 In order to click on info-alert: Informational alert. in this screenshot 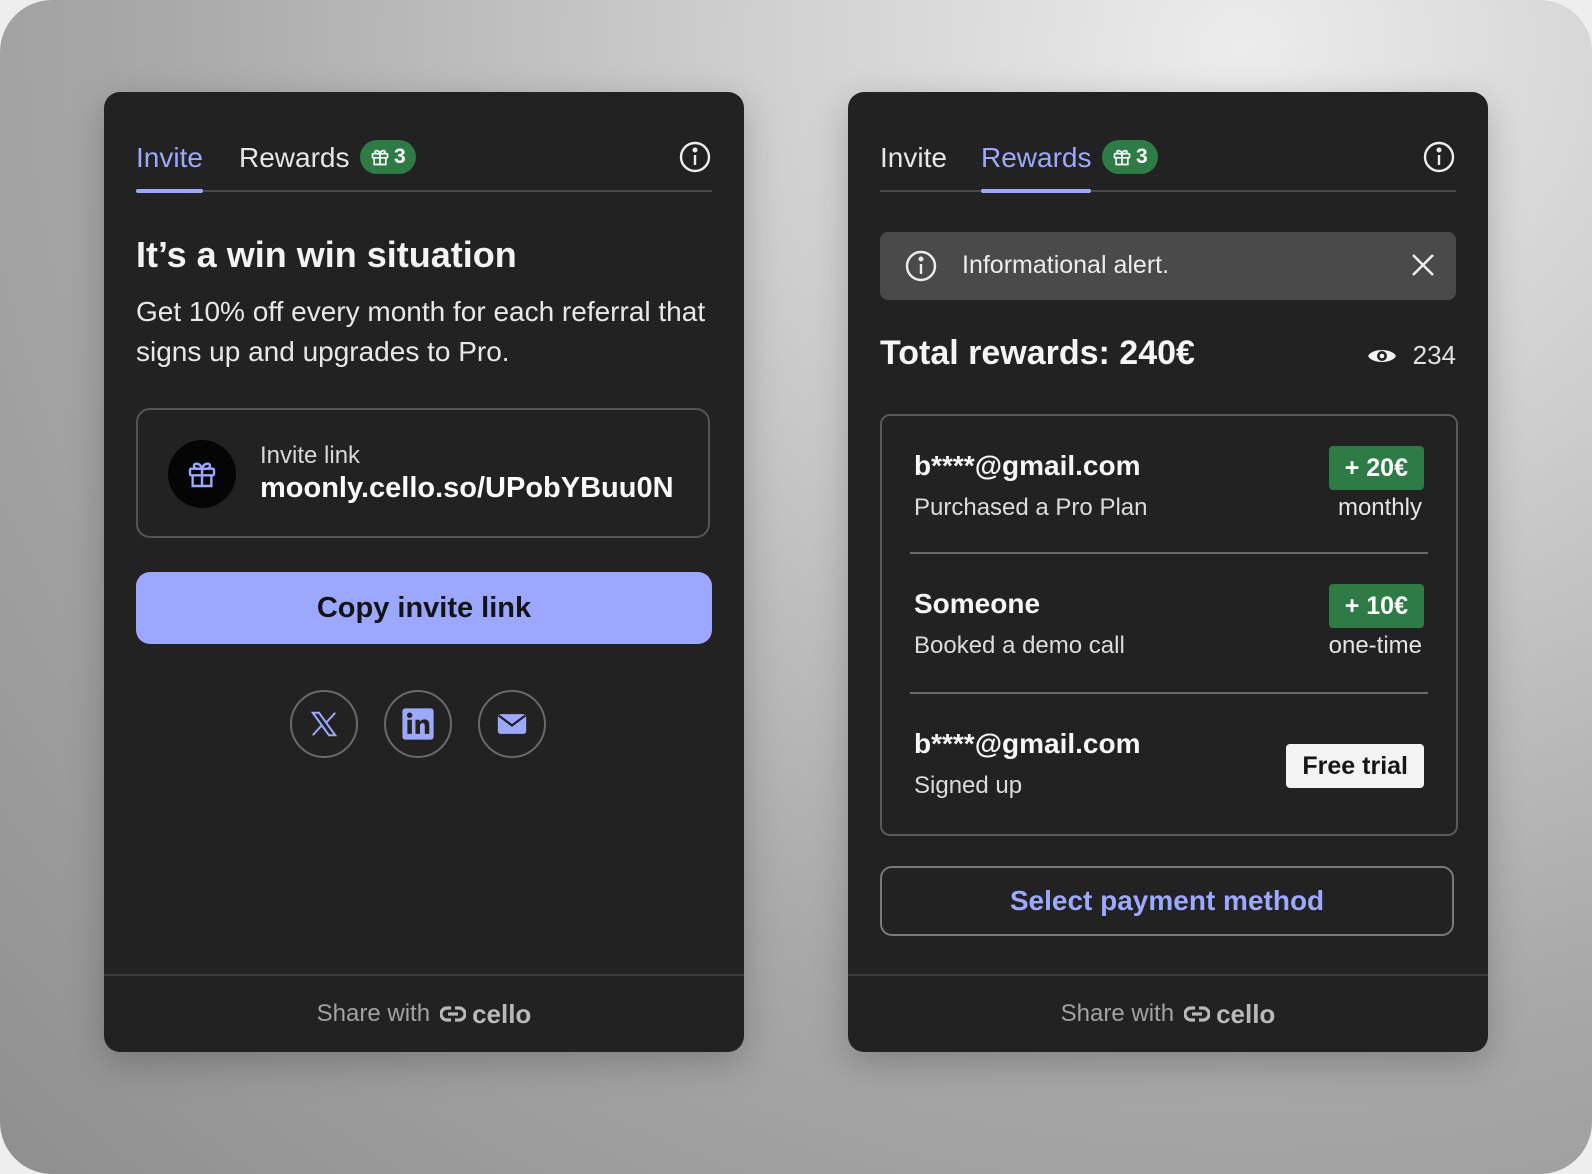, I will do `click(1168, 266)`.